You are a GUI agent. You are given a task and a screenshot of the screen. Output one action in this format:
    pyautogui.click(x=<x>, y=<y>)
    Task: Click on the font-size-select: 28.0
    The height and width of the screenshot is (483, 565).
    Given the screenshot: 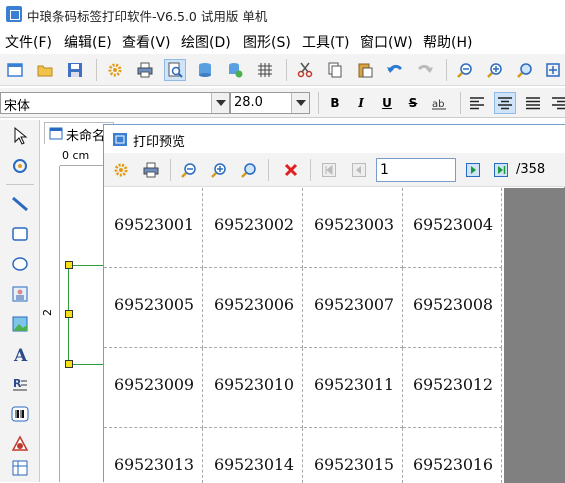 What is the action you would take?
    pyautogui.click(x=270, y=103)
    